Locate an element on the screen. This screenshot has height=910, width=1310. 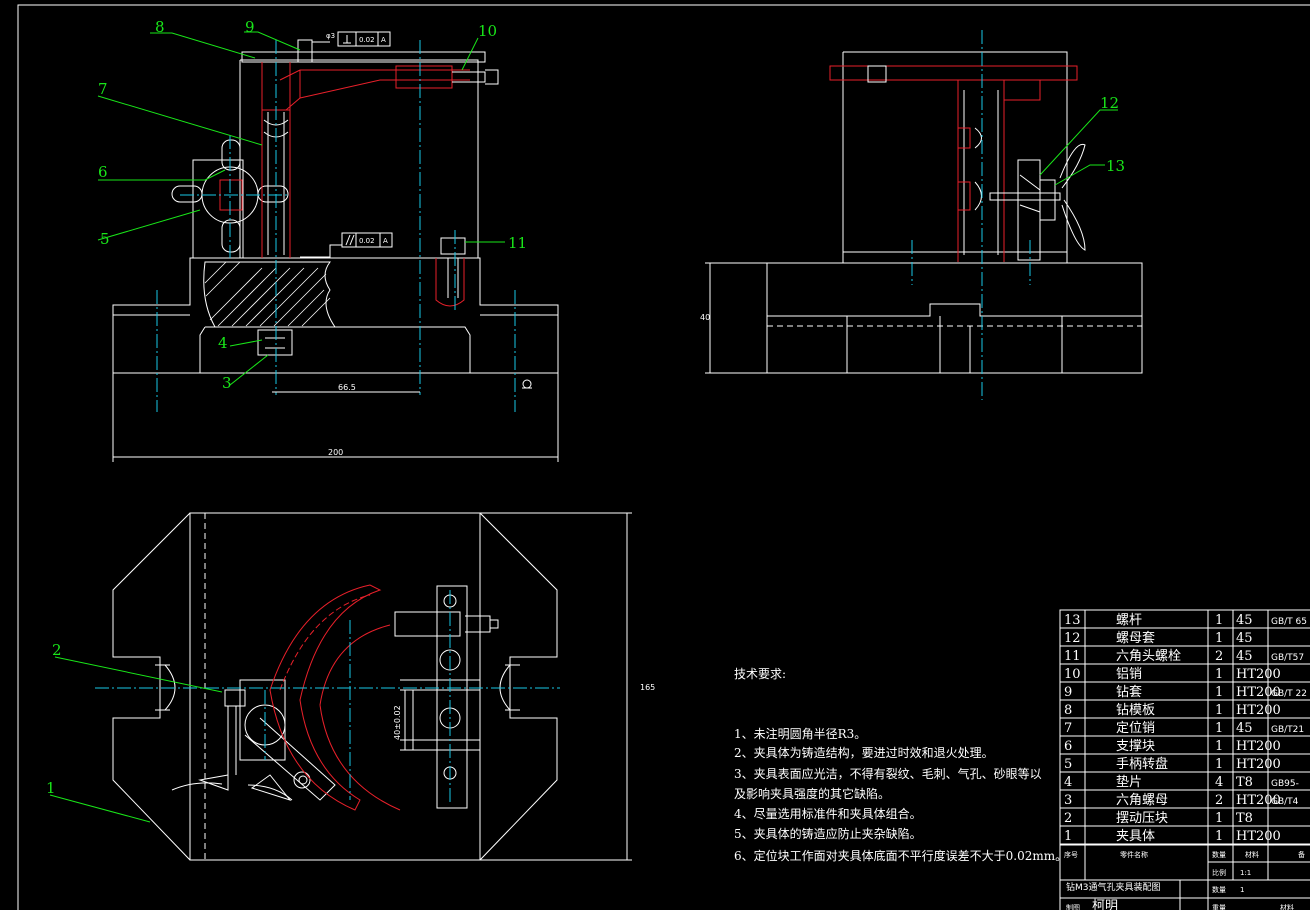
tech-item-3: 3、夹具表面应光洁，不得有裂纹、毛刺、气孔、砂眼等以 is located at coordinates (888, 773).